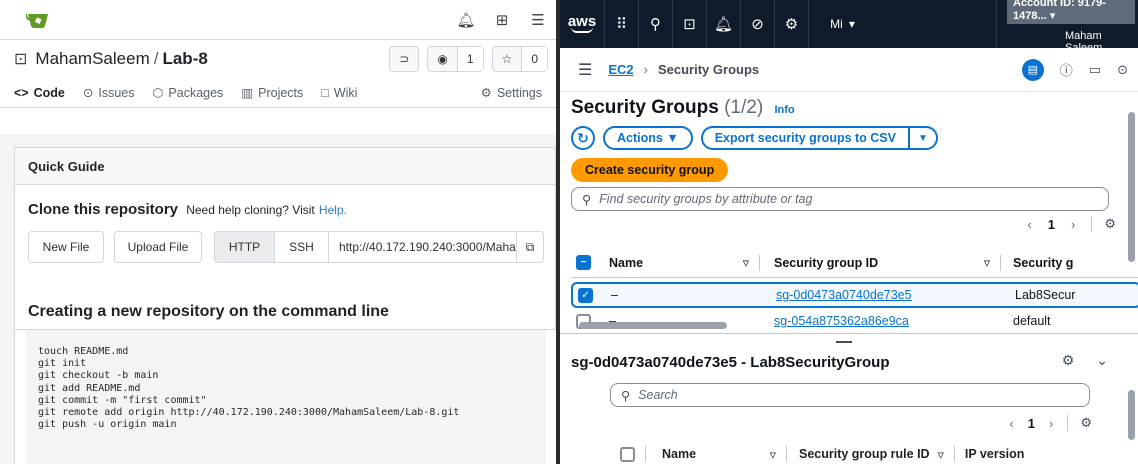  Describe the element at coordinates (921, 138) in the screenshot. I see `export-dropdown-icon: ▼` at that location.